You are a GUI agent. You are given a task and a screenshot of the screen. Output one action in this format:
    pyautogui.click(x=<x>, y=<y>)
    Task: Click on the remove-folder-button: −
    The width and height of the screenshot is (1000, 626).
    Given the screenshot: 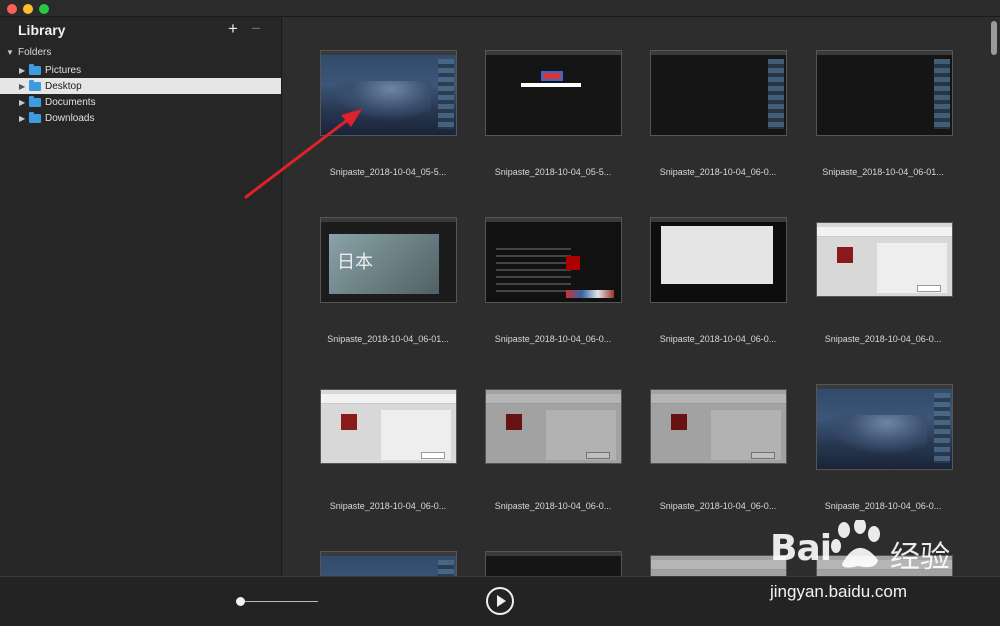 What is the action you would take?
    pyautogui.click(x=256, y=28)
    